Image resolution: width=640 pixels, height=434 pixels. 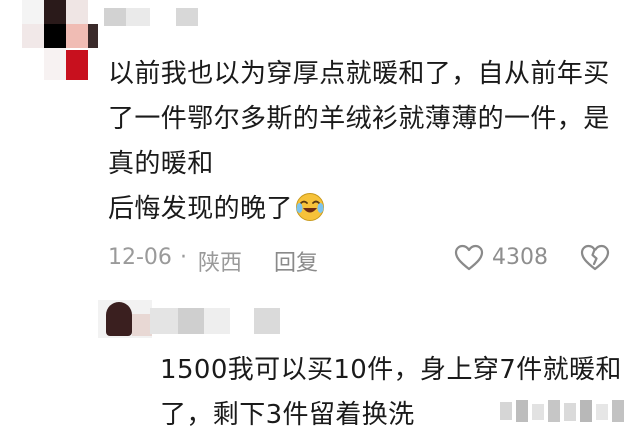 I want to click on comment-line: 以前我也以为穿厚点就暖和了，自从前年买, so click(x=359, y=74).